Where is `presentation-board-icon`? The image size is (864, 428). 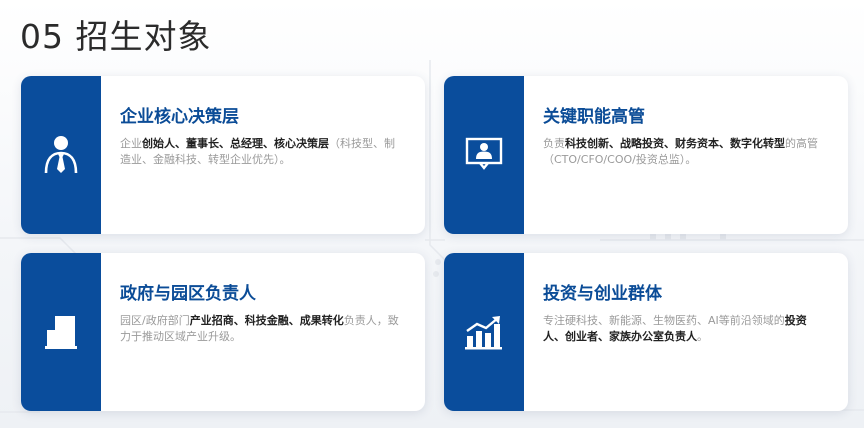 presentation-board-icon is located at coordinates (484, 153).